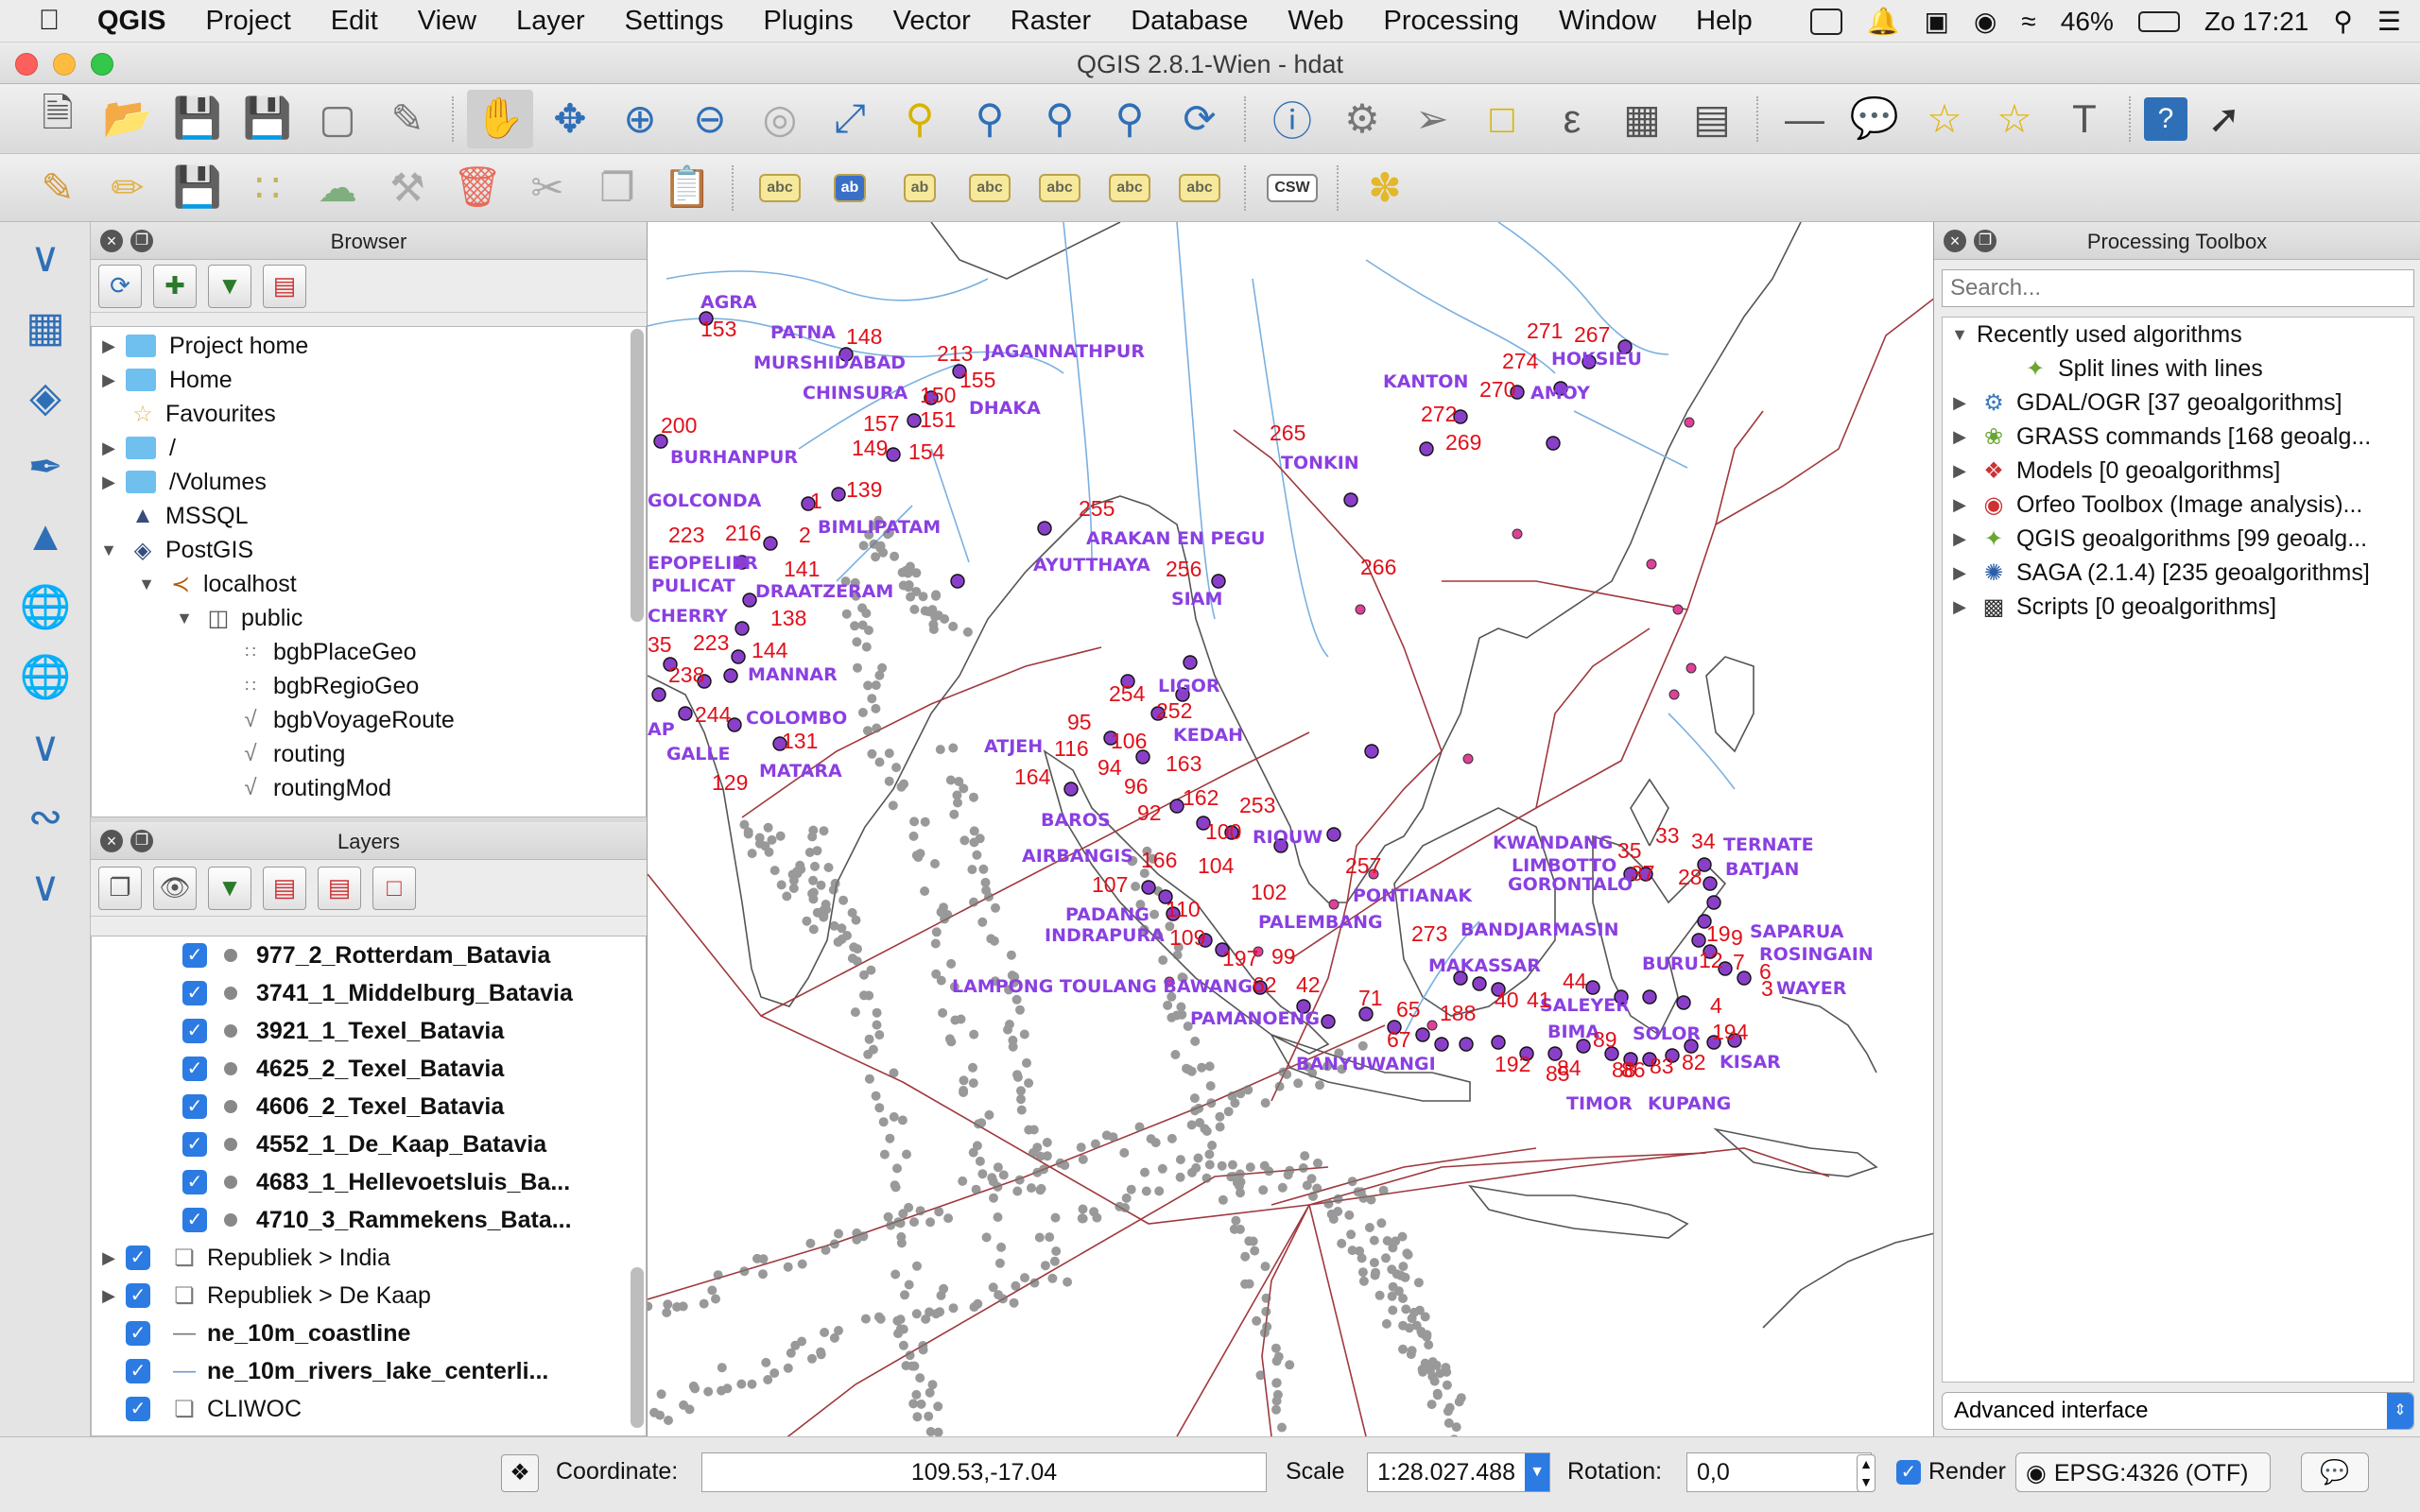  What do you see at coordinates (1432, 119) in the screenshot?
I see `select-features-icon: ➢` at bounding box center [1432, 119].